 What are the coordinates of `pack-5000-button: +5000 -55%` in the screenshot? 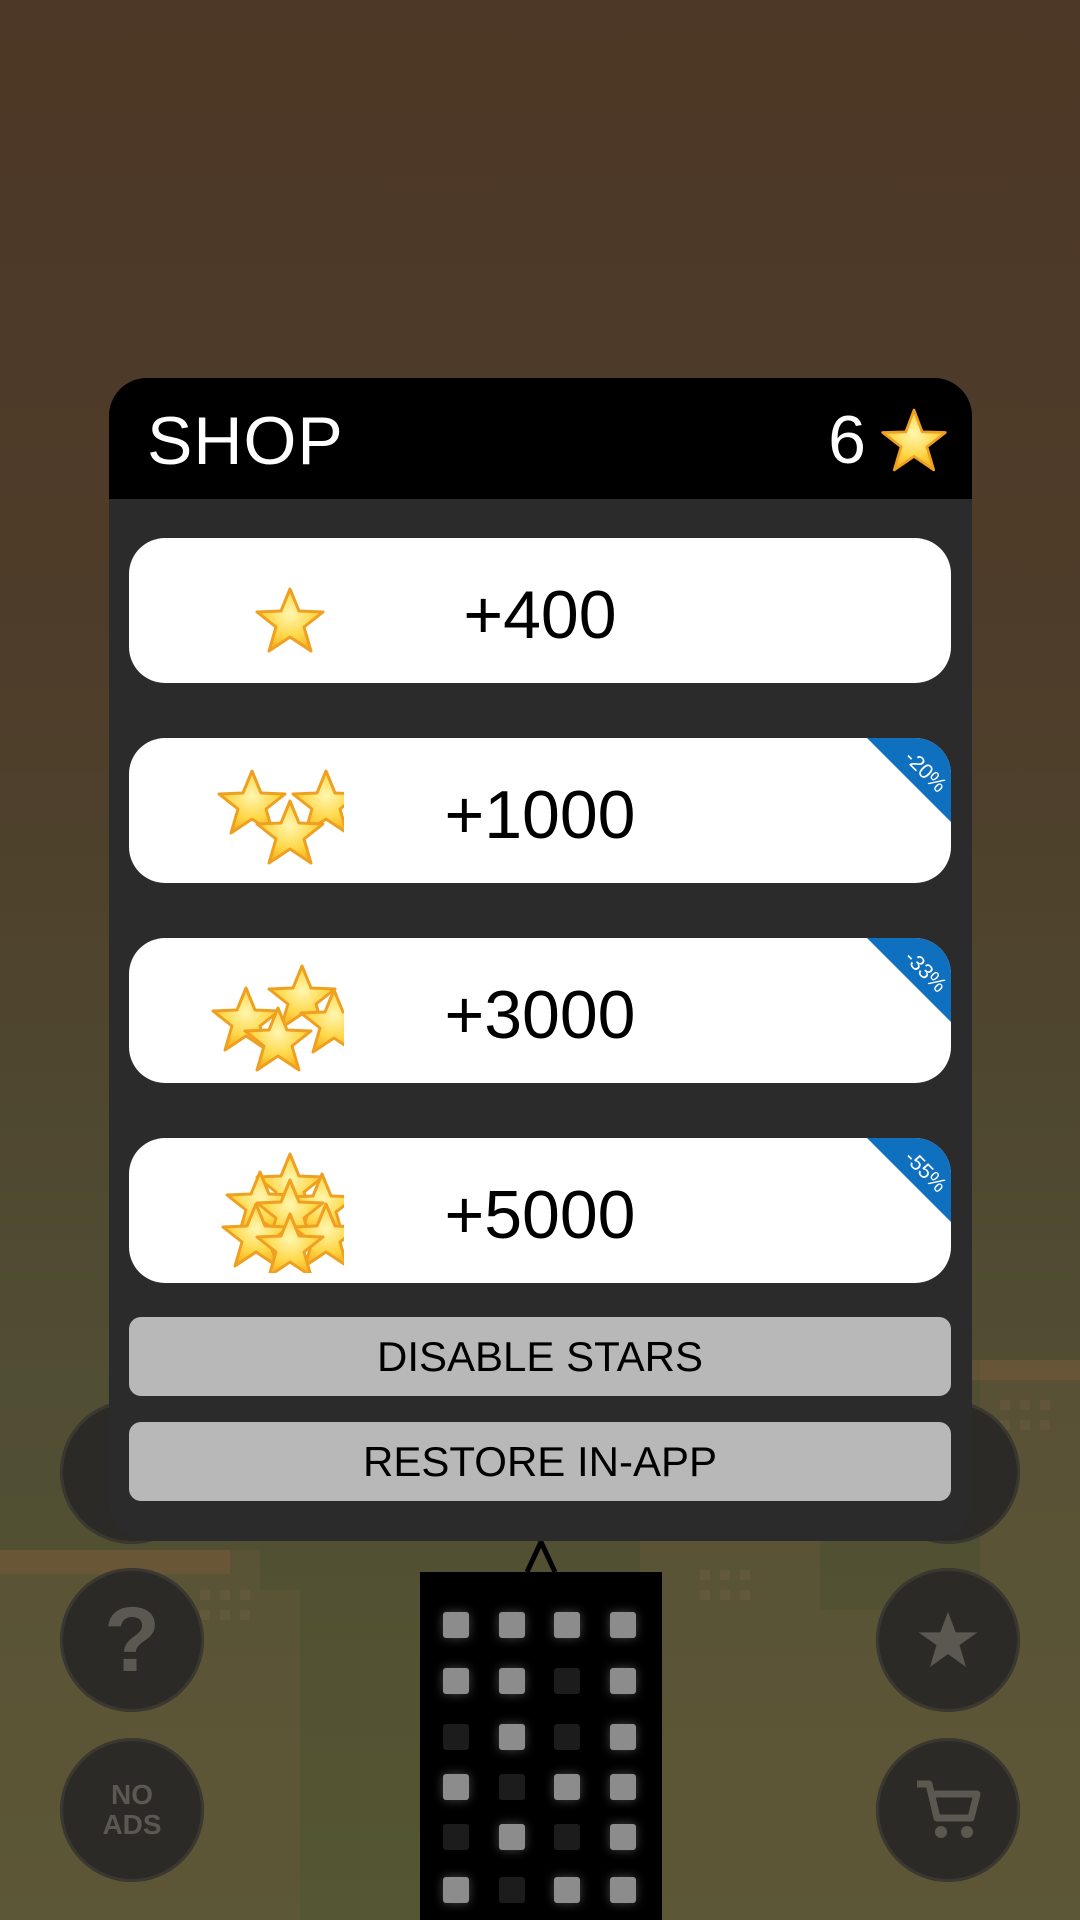 It's located at (540, 1210).